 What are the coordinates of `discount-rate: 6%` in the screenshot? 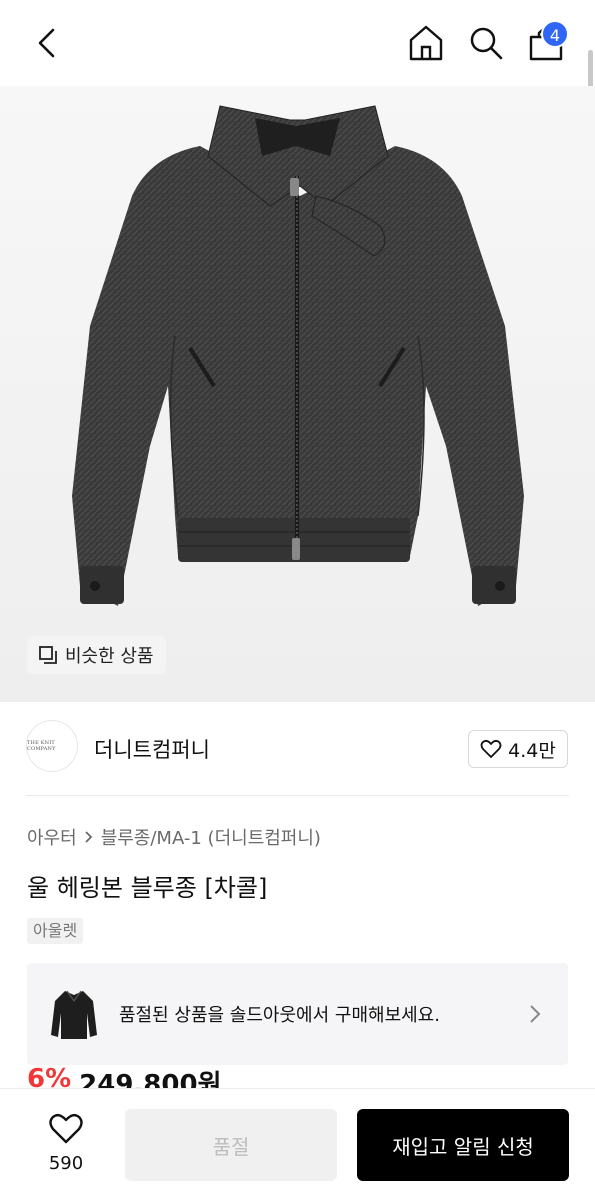 It's located at (49, 1076).